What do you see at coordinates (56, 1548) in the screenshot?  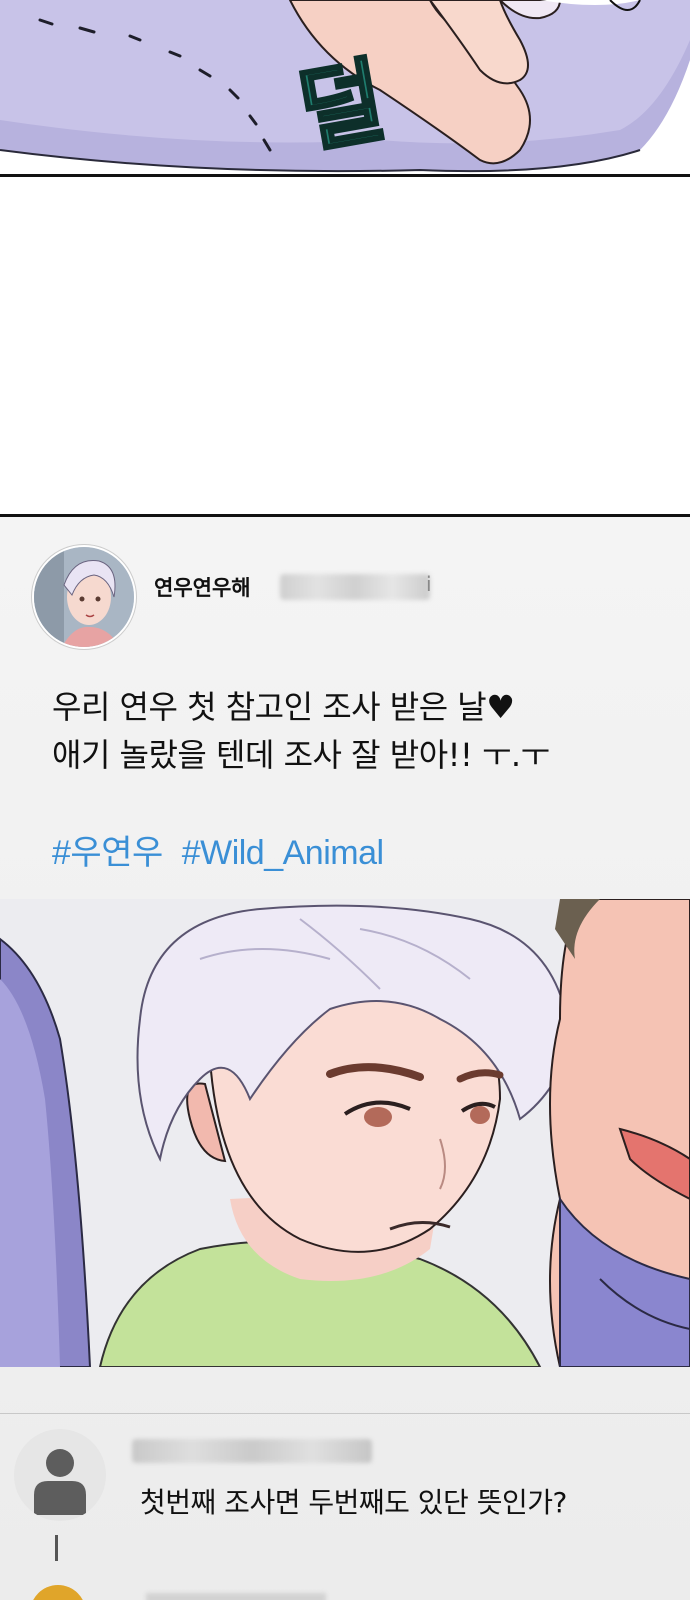 I see `reply-thread-line` at bounding box center [56, 1548].